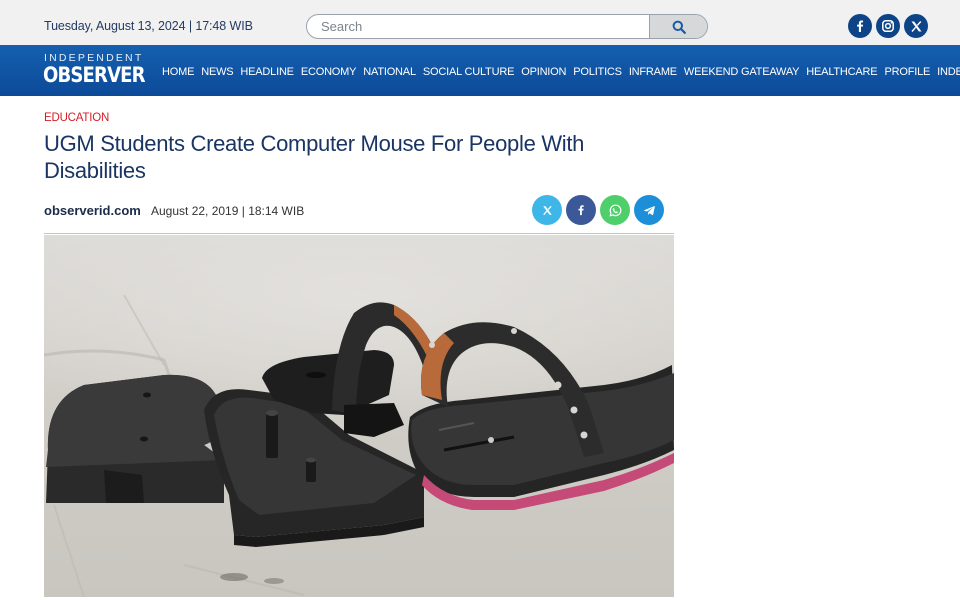 The height and width of the screenshot is (600, 960). I want to click on article-source: observerid.com, so click(92, 210).